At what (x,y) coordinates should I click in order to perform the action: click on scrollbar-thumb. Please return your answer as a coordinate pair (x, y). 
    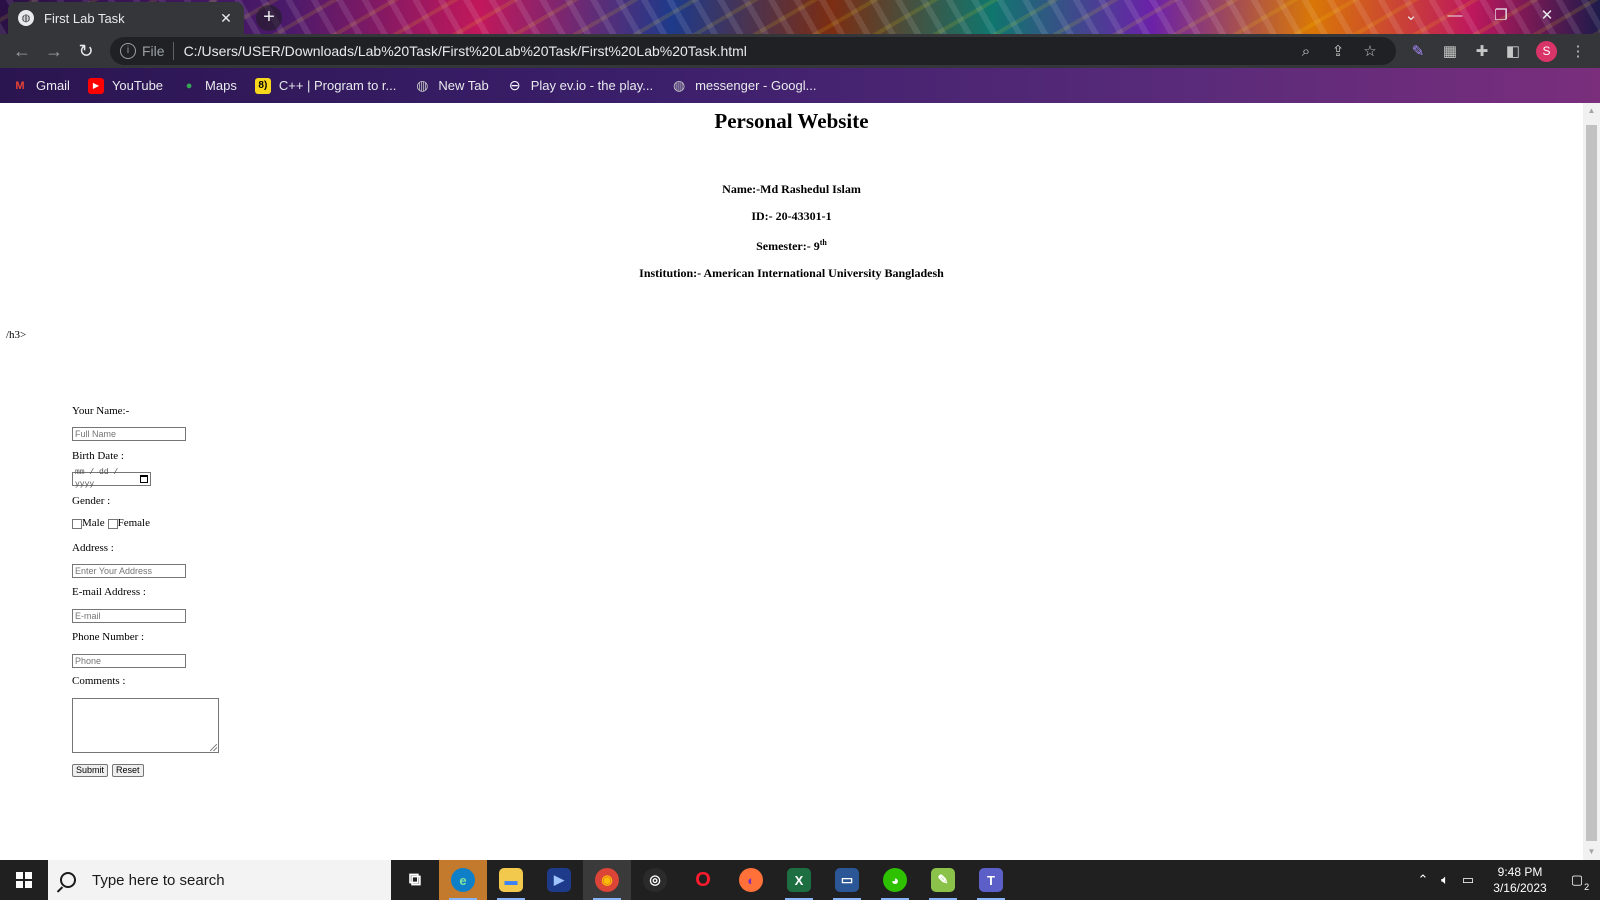
    Looking at the image, I should click on (1591, 483).